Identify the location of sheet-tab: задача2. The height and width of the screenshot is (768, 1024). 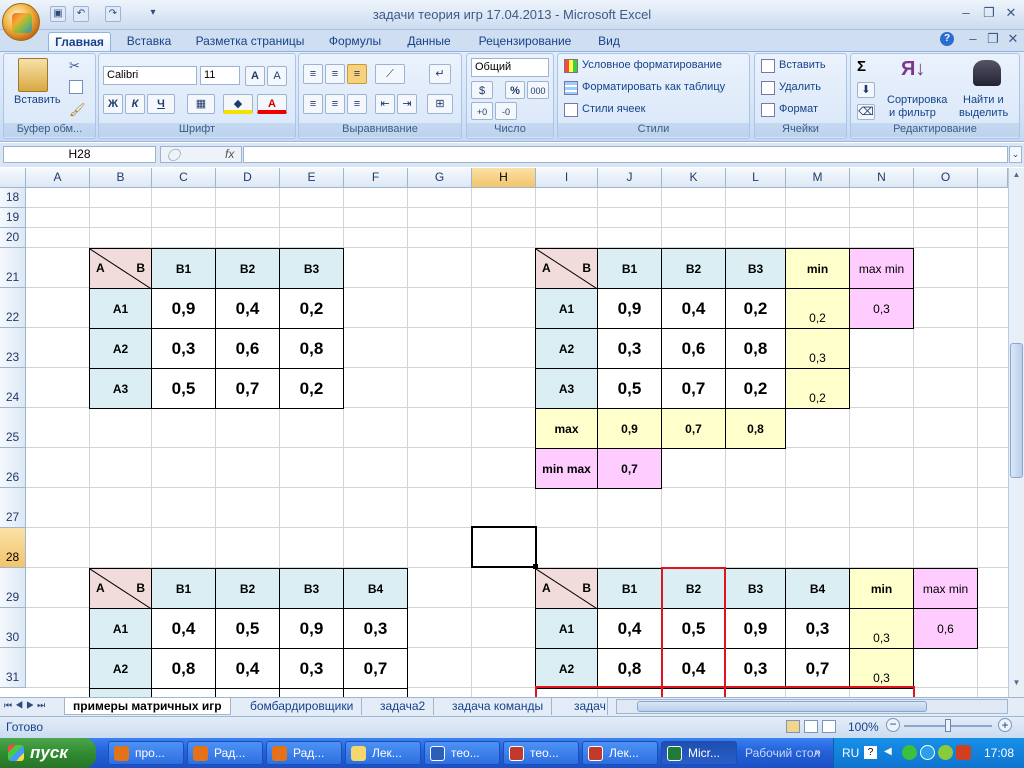
(403, 706).